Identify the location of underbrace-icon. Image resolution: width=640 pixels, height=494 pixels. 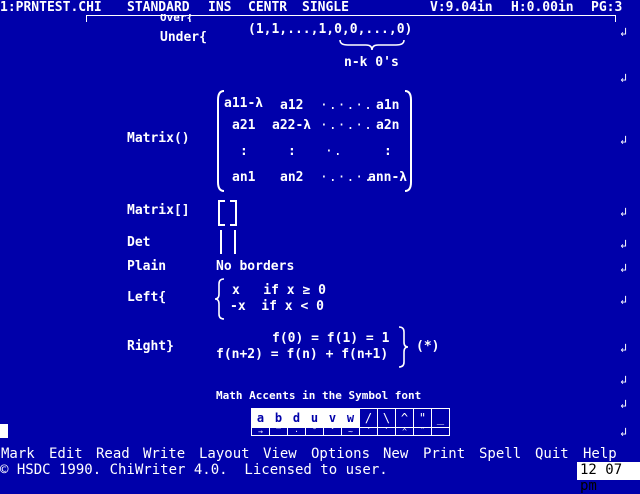
(372, 45).